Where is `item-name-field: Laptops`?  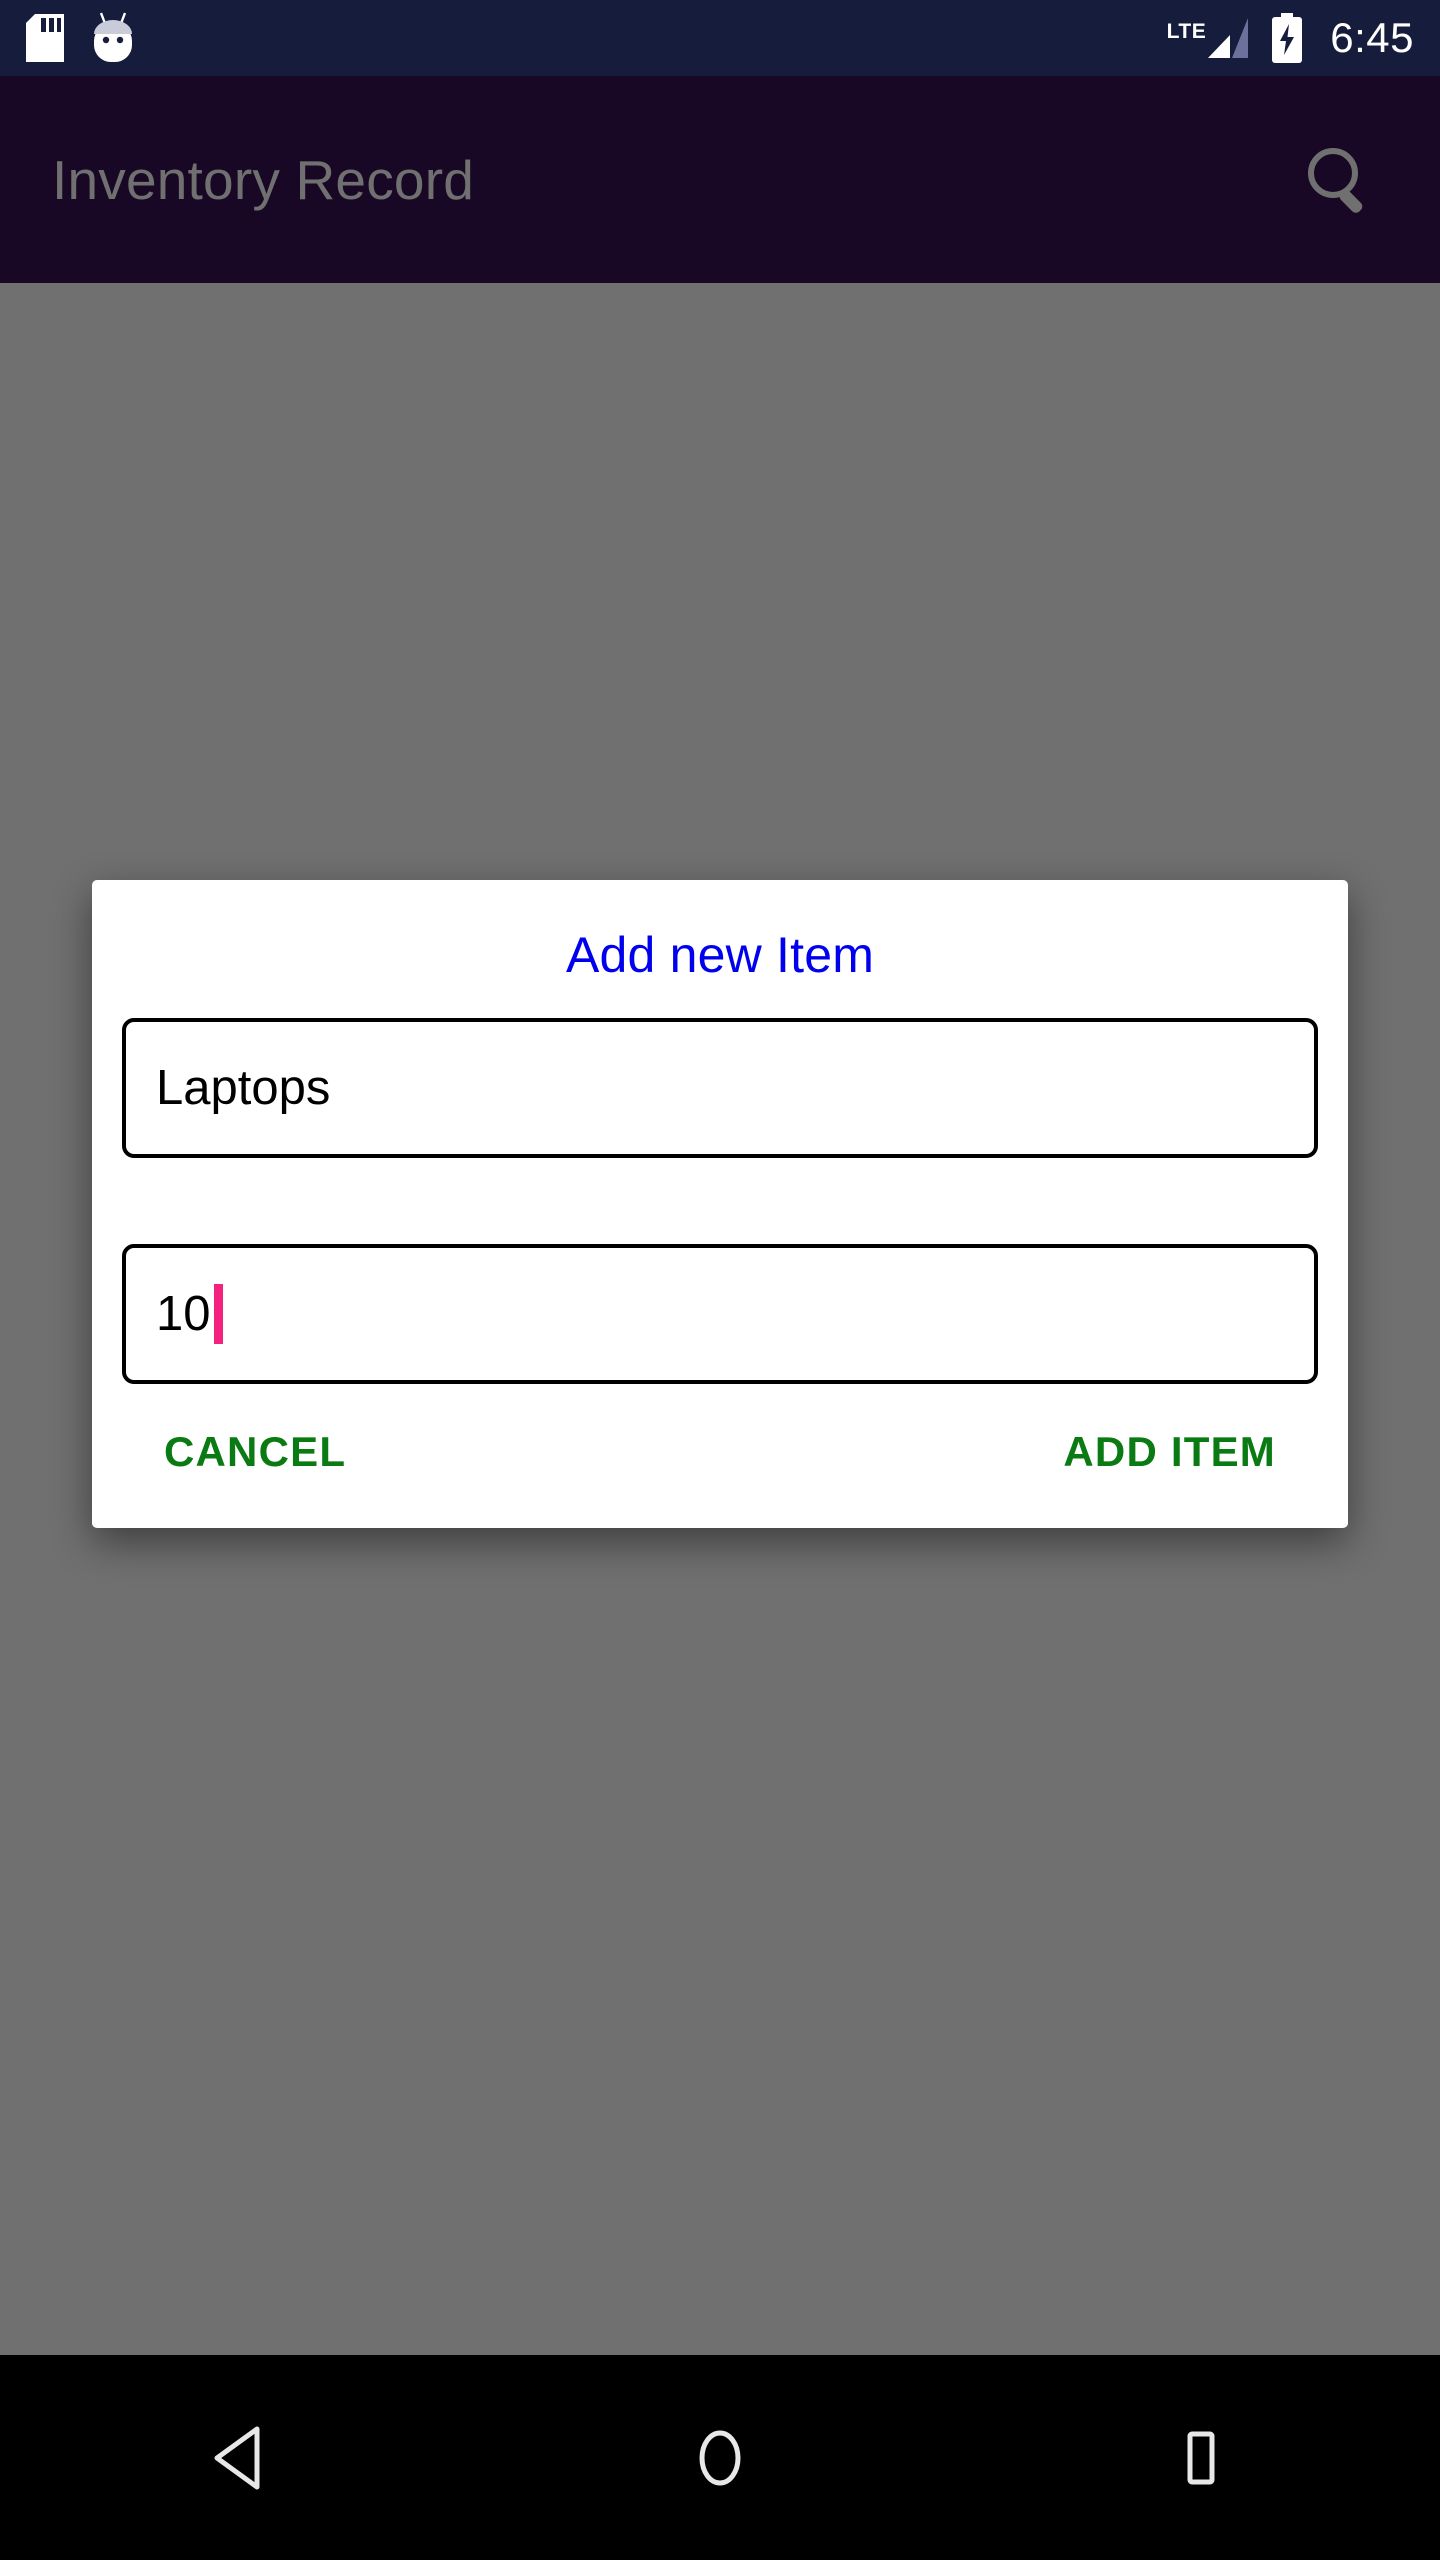
item-name-field: Laptops is located at coordinates (720, 1088).